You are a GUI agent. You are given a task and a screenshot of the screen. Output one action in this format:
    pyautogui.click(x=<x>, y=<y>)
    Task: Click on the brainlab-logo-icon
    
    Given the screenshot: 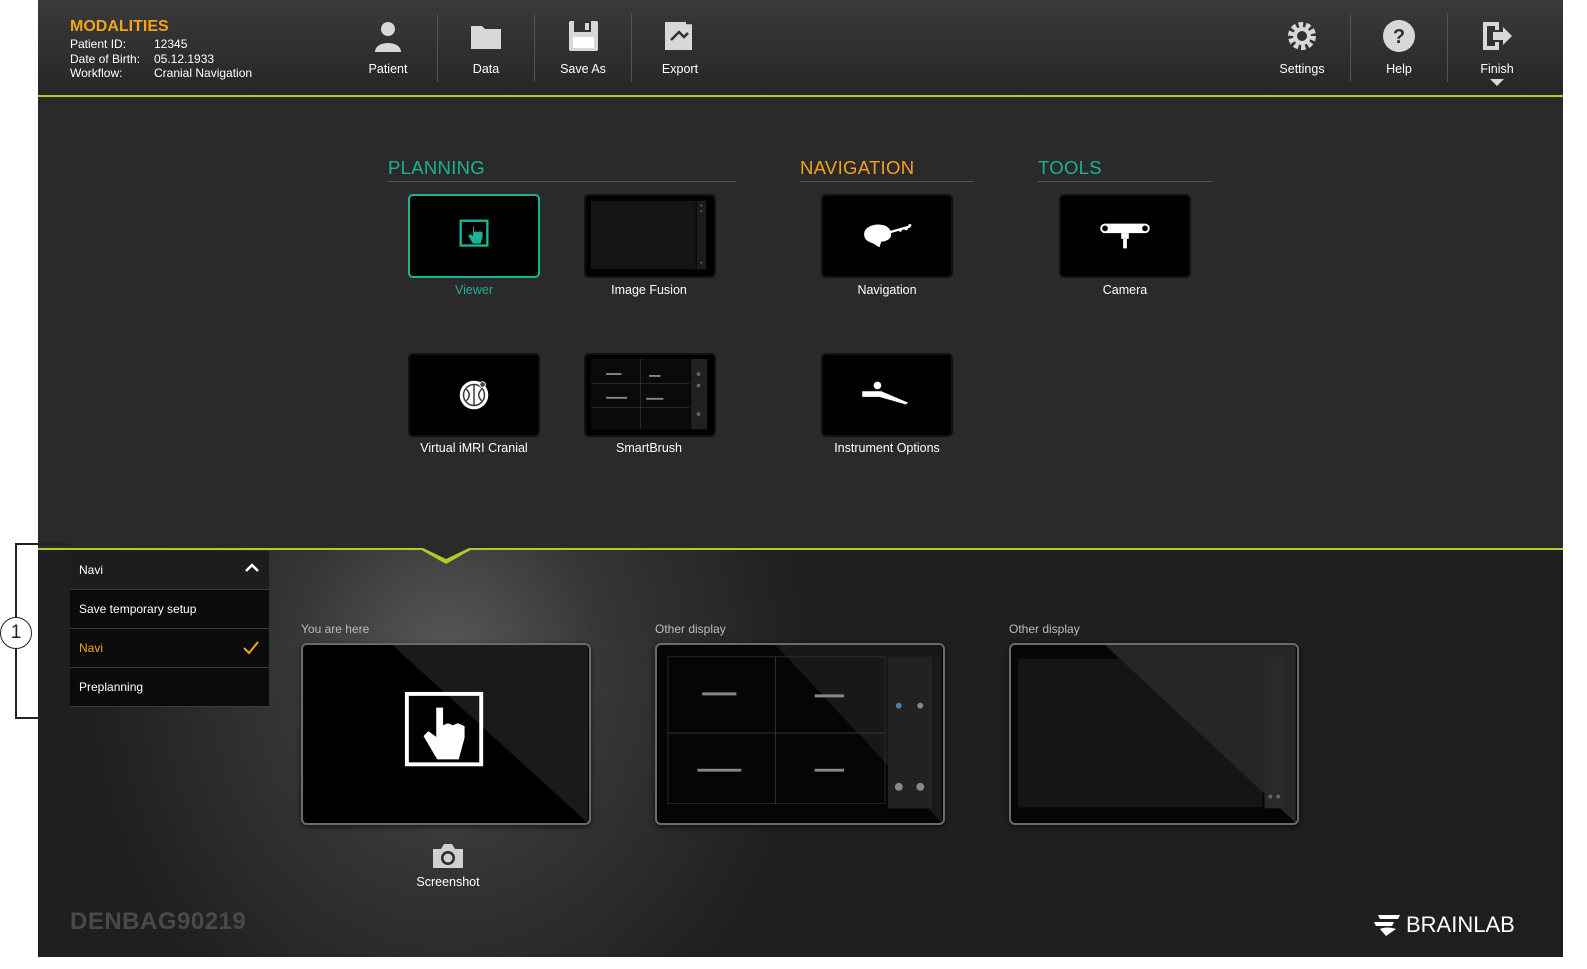 What is the action you would take?
    pyautogui.click(x=1387, y=925)
    